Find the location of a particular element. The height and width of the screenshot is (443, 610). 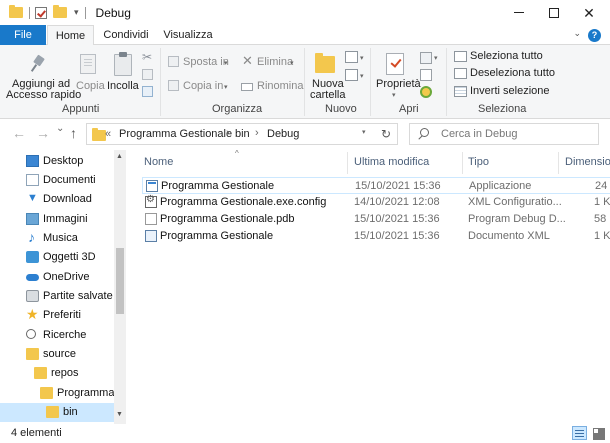

breadcrumb-item-debug: Debug is located at coordinates (283, 134).